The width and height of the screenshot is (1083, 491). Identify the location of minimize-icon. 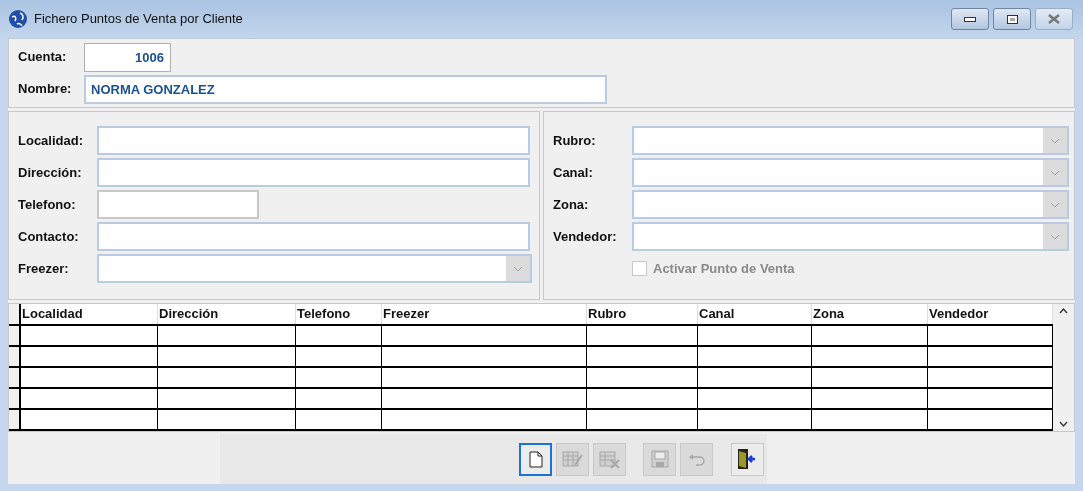
(970, 19).